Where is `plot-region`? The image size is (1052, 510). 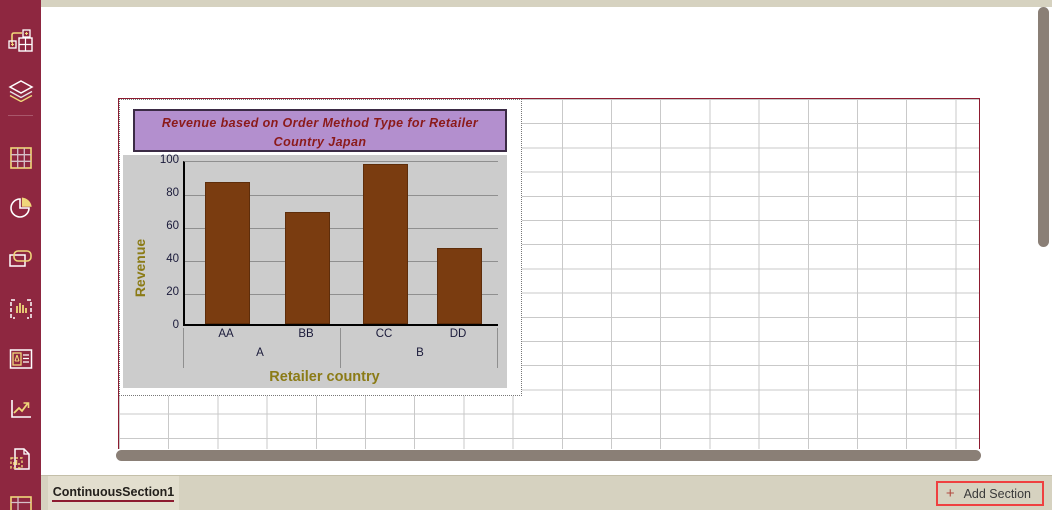 plot-region is located at coordinates (340, 243).